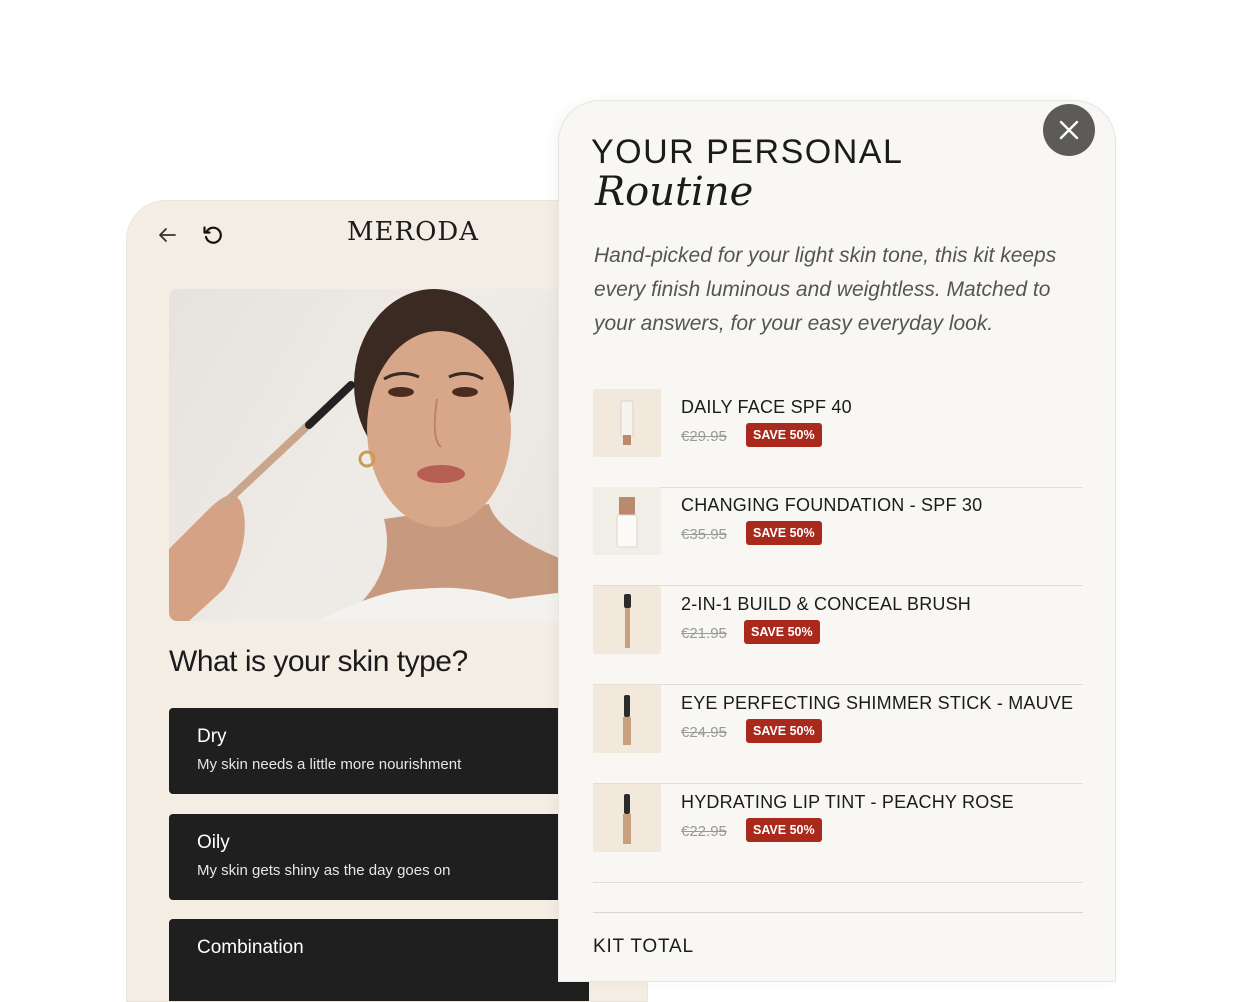 Image resolution: width=1240 pixels, height=1002 pixels. Describe the element at coordinates (832, 505) in the screenshot. I see `product-name: CHANGING FOUNDATION - SPF 30` at that location.